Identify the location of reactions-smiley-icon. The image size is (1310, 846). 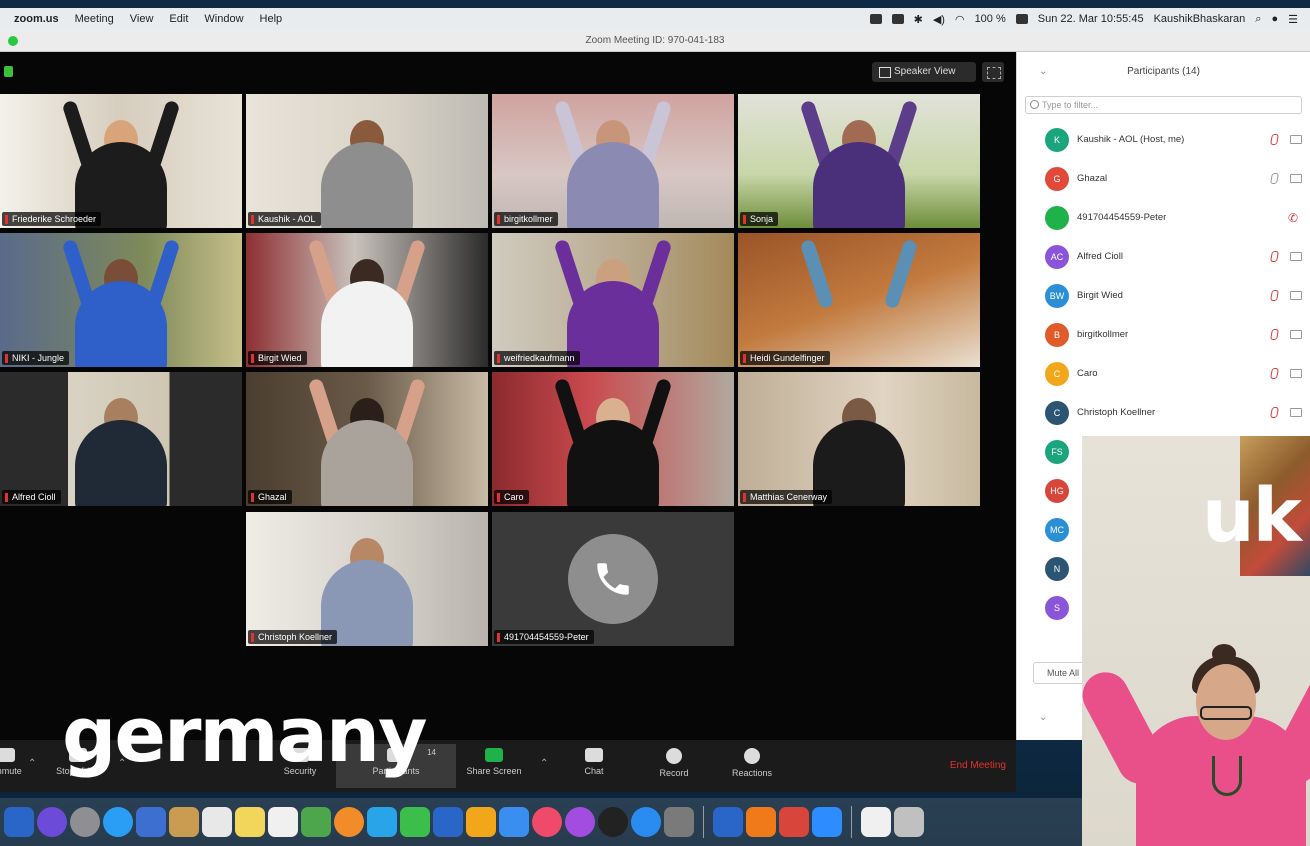
(752, 756).